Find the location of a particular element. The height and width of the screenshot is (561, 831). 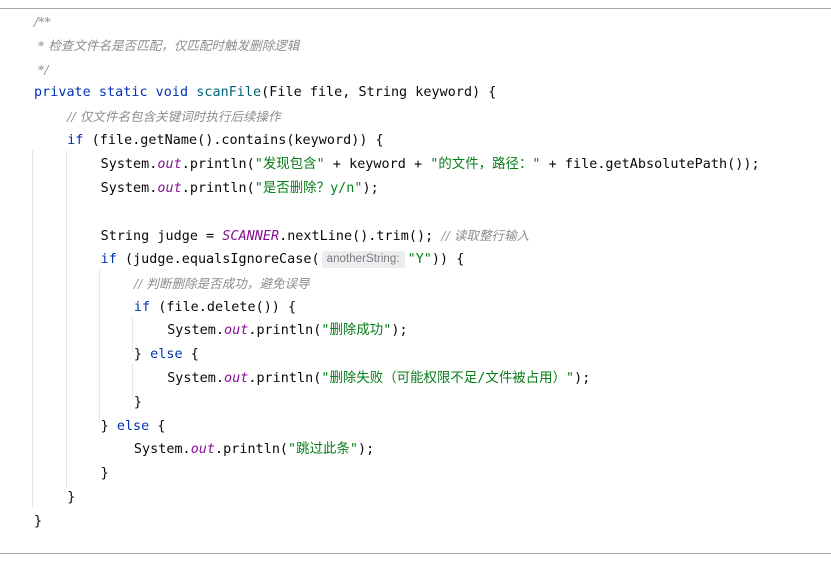

parameter-hint: anotherString: is located at coordinates (363, 259).